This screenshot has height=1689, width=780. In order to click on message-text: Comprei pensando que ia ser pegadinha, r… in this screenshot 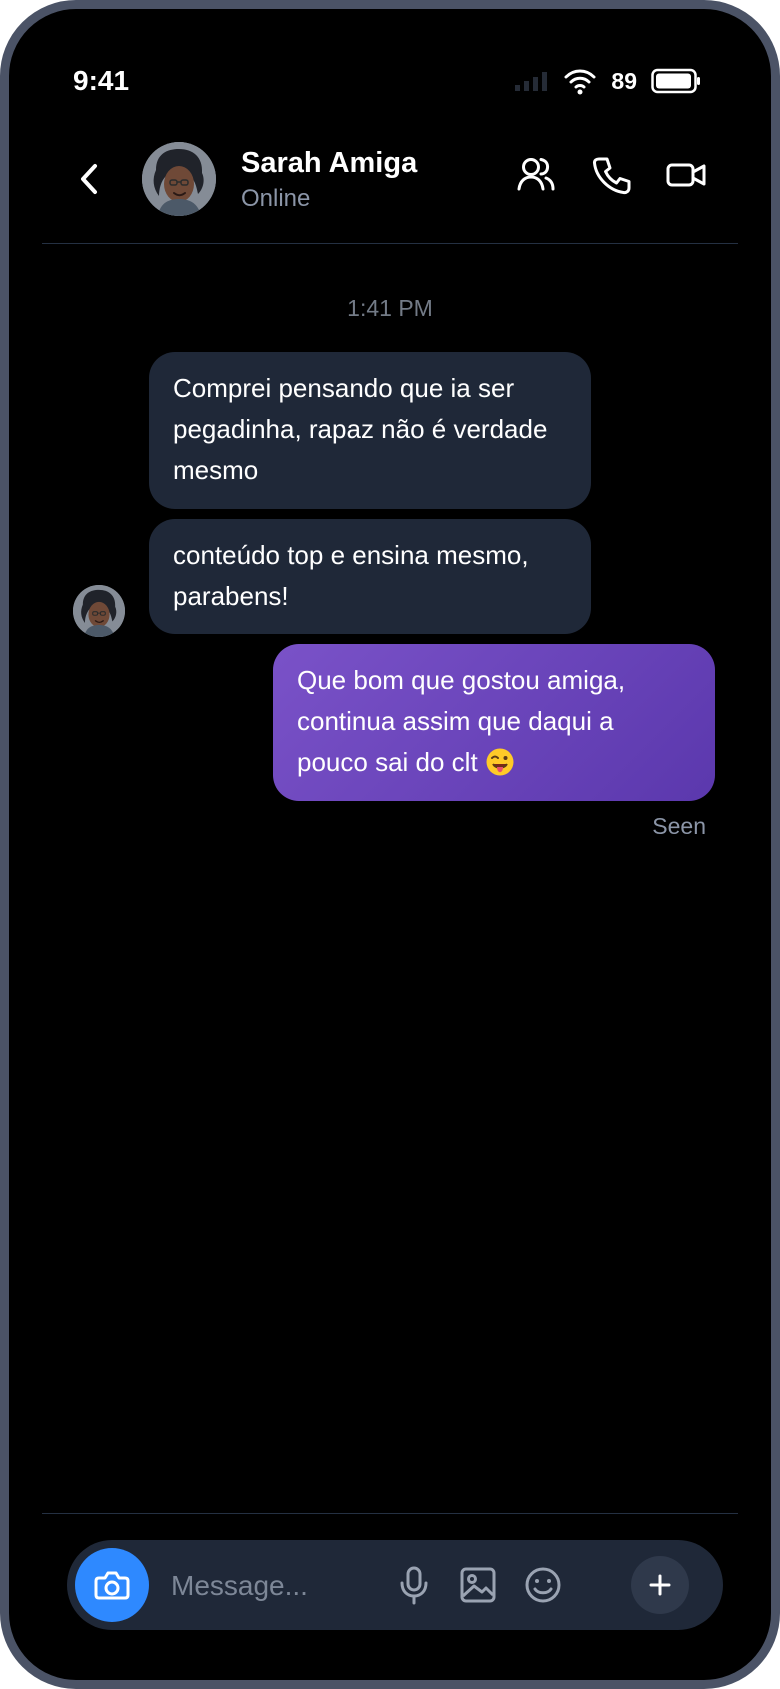, I will do `click(360, 429)`.